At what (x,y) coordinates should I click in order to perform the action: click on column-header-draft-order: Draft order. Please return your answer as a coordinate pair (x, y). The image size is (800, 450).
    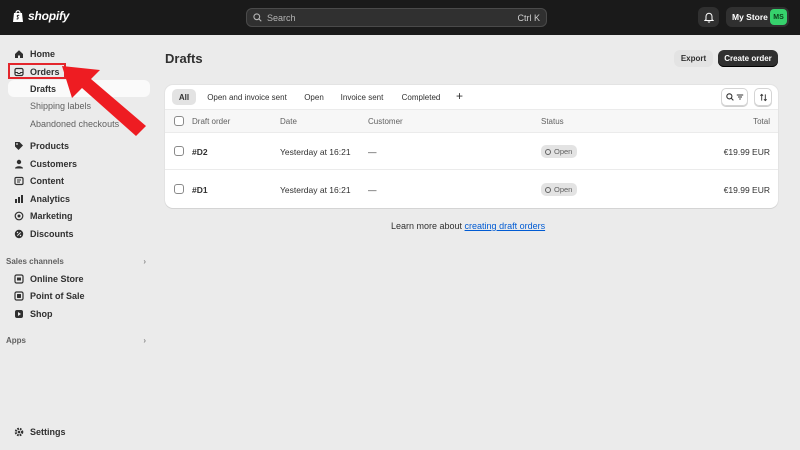
    Looking at the image, I should click on (211, 121).